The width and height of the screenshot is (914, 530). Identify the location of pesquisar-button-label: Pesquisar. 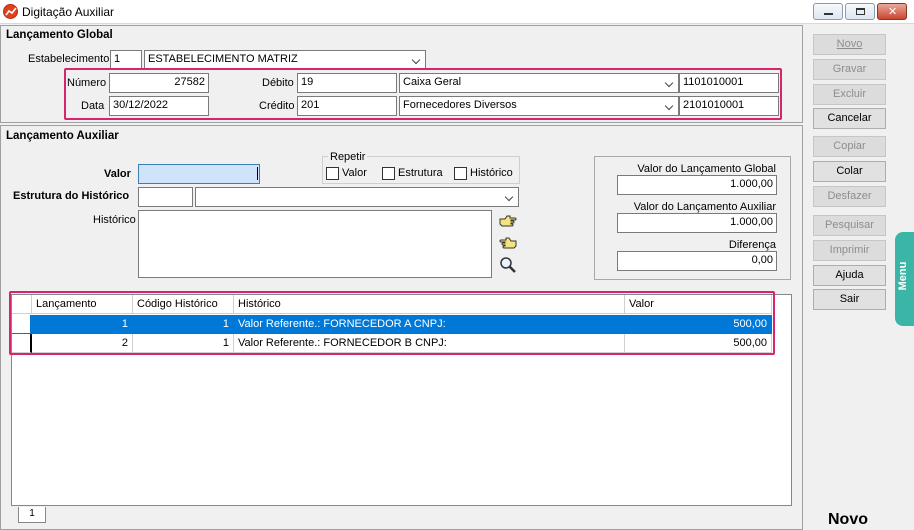
(849, 225).